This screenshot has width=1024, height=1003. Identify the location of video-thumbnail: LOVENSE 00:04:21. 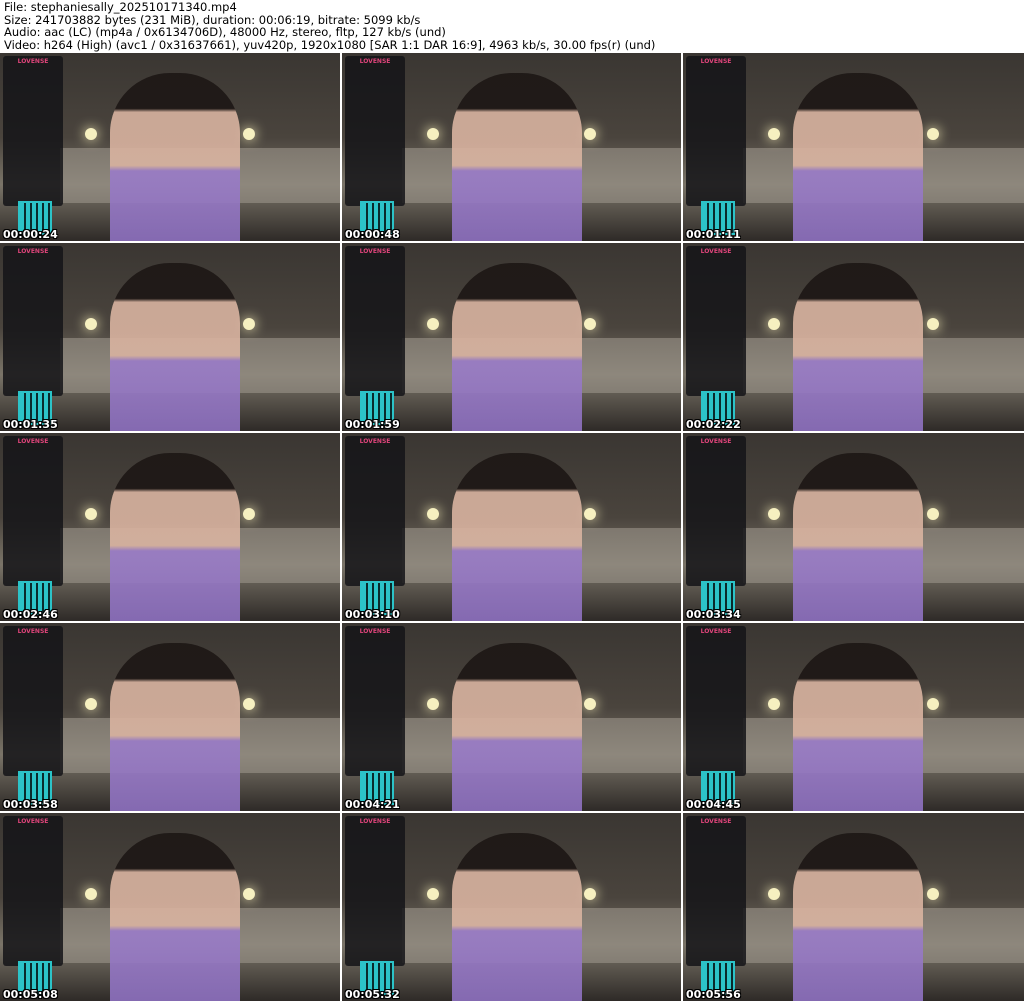
(511, 717).